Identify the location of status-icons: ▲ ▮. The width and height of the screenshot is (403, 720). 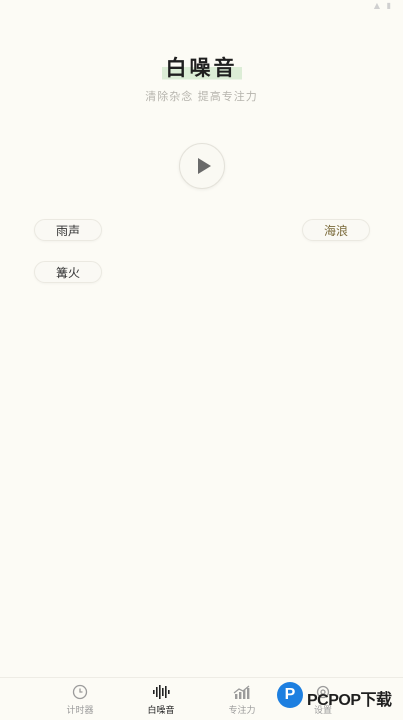
(383, 5).